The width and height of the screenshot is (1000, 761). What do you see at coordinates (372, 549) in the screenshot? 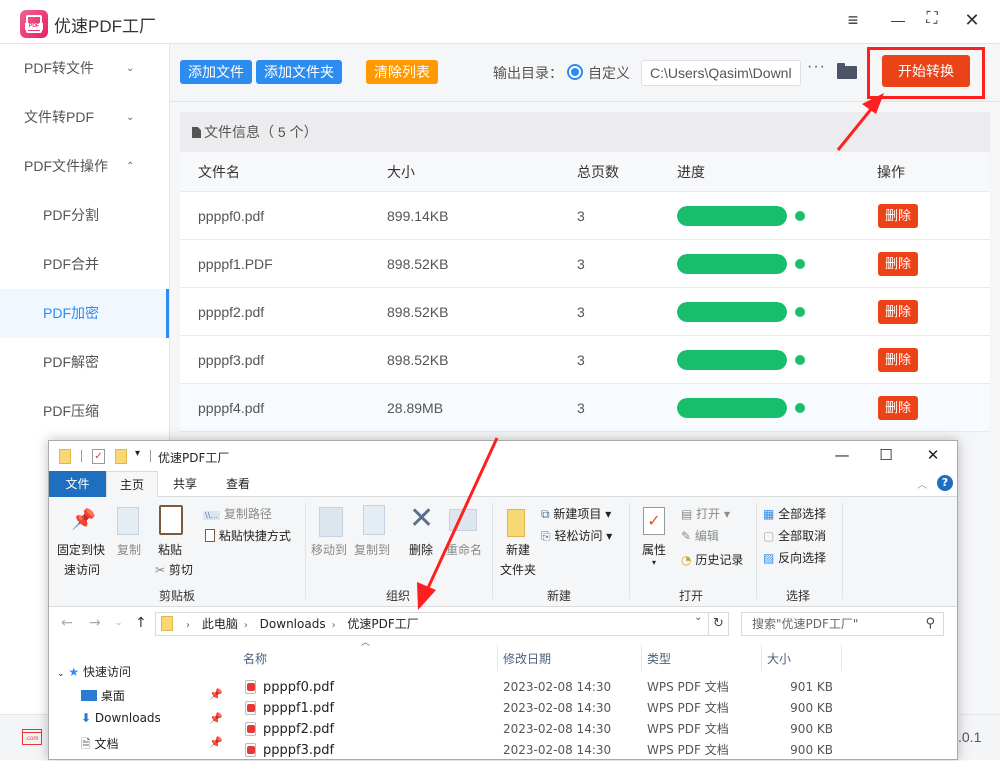
I see `copy-to-button: 复制到` at bounding box center [372, 549].